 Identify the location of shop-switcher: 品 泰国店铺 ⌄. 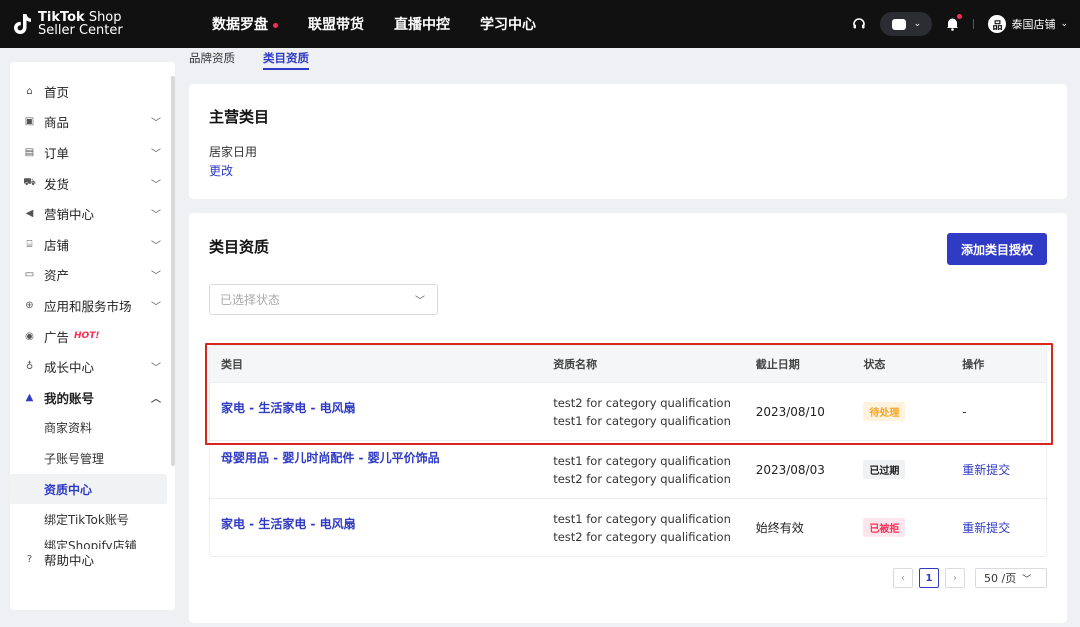
(1028, 24).